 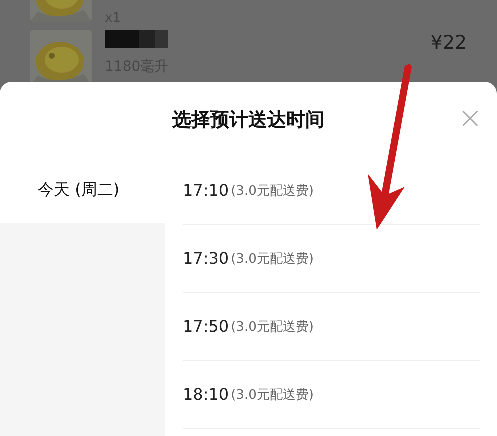 I want to click on dialog-title: 选择预计送达时间, so click(x=248, y=120).